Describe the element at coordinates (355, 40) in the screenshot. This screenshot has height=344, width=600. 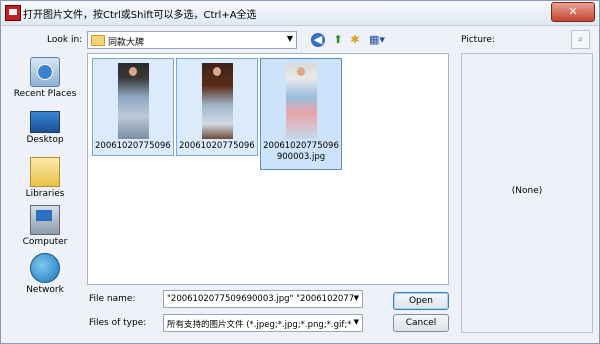
I see `new-folder-icon: ✱` at that location.